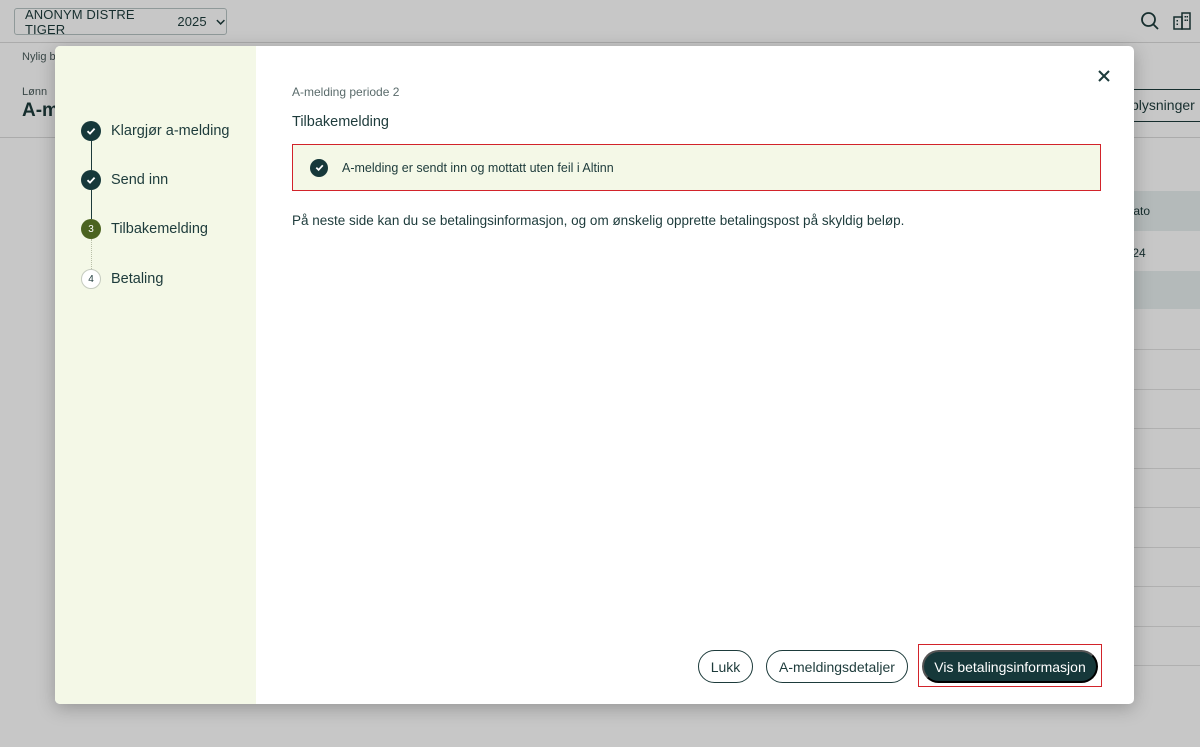 The image size is (1200, 747). What do you see at coordinates (159, 229) in the screenshot?
I see `step-label: Tilbakemelding` at bounding box center [159, 229].